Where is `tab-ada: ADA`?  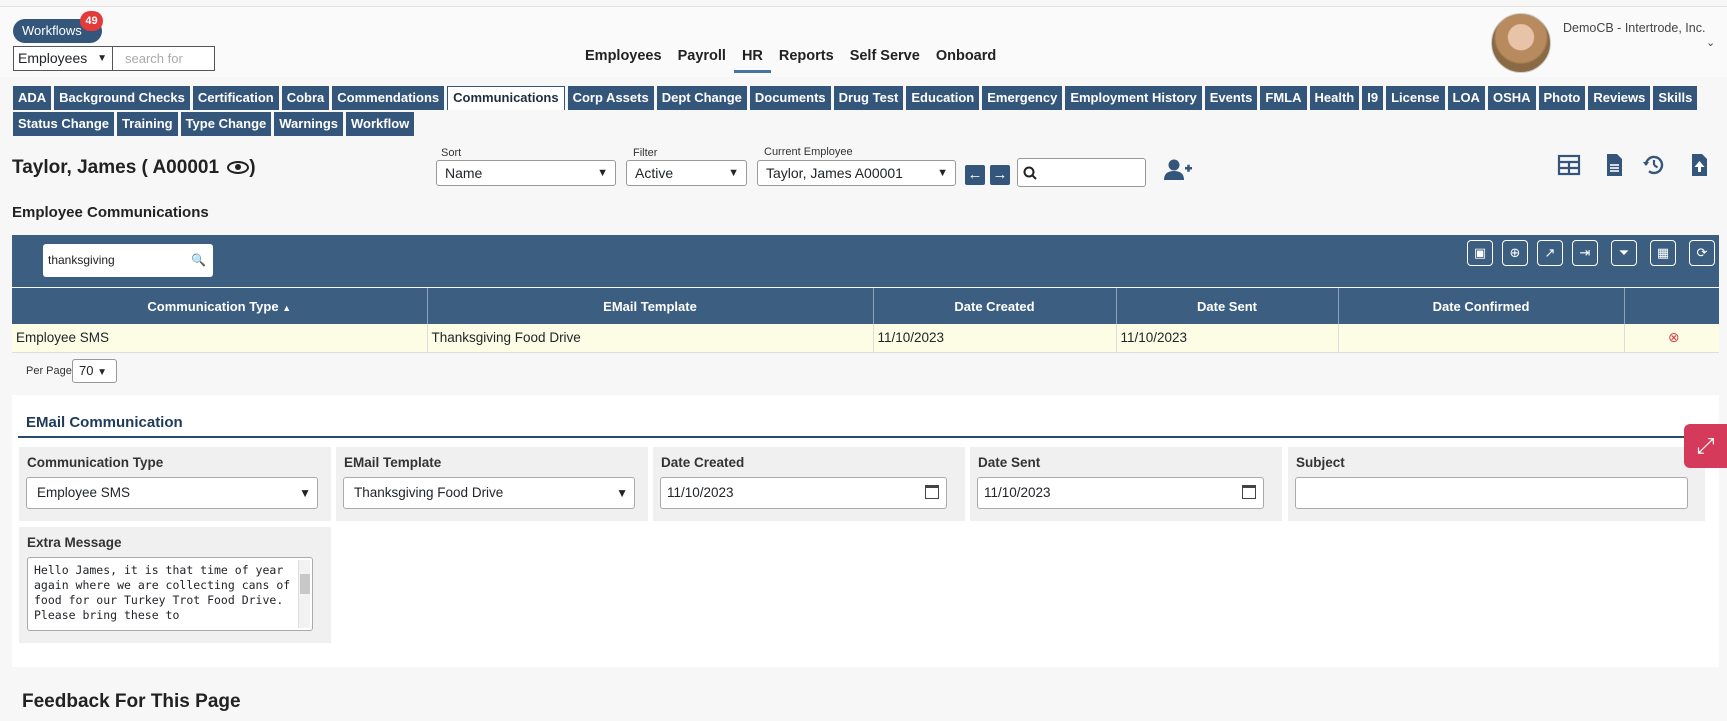
tab-ada: ADA is located at coordinates (32, 98).